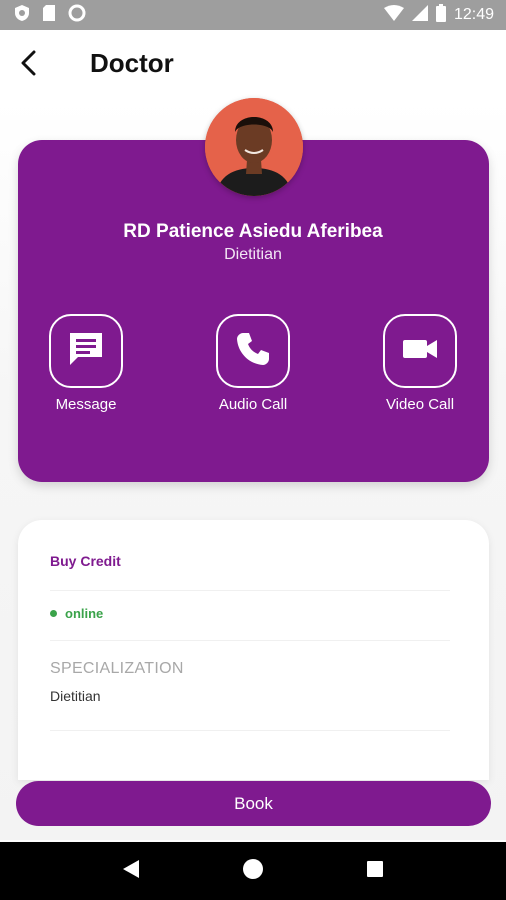 The height and width of the screenshot is (900, 506). Describe the element at coordinates (253, 803) in the screenshot. I see `book-button: Book` at that location.